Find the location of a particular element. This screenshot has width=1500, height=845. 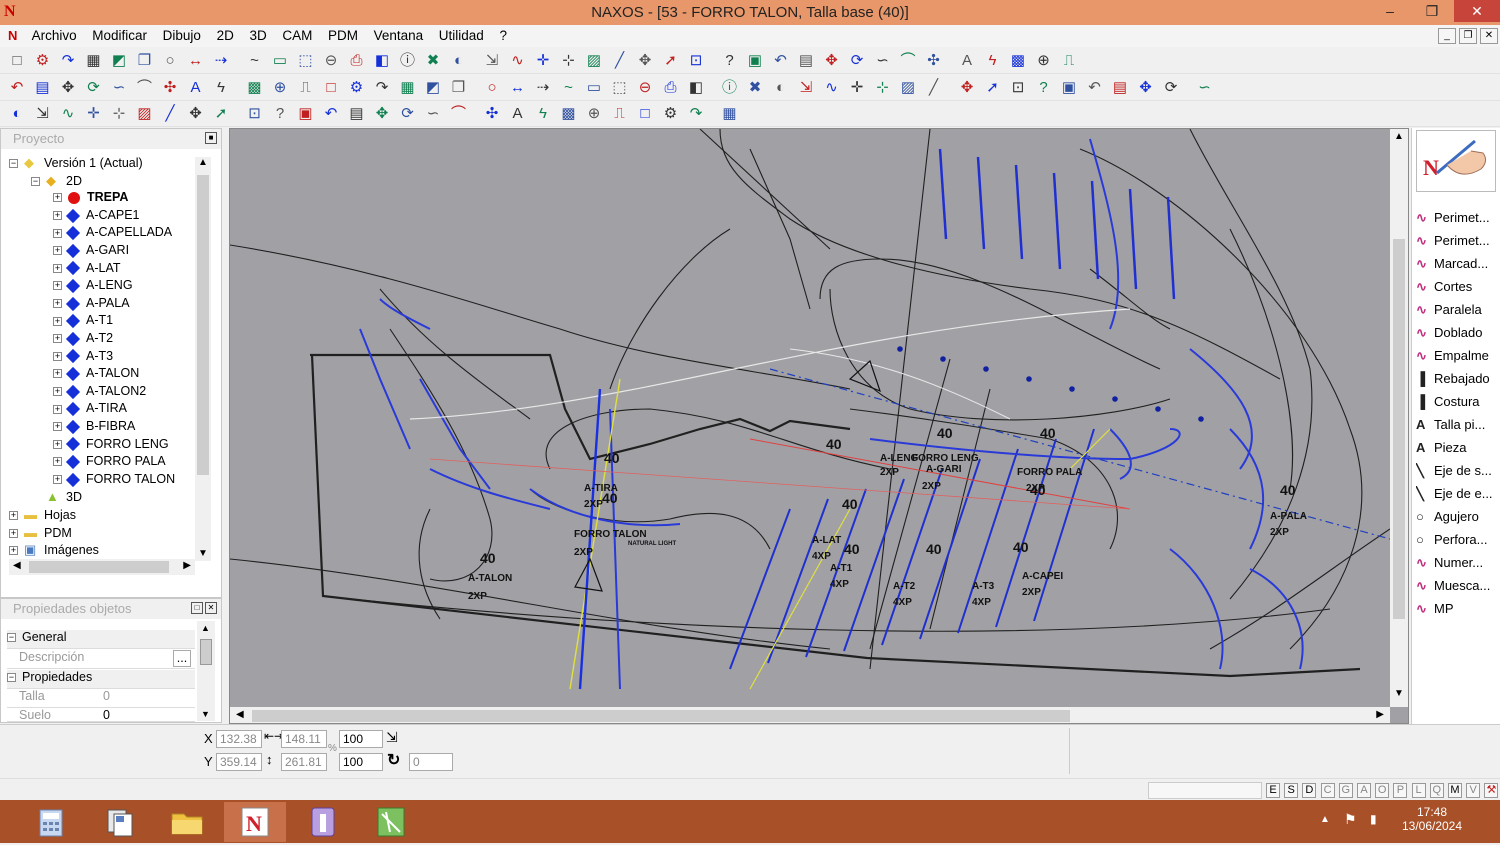

tree-item: + A-TALON is located at coordinates (96, 374).